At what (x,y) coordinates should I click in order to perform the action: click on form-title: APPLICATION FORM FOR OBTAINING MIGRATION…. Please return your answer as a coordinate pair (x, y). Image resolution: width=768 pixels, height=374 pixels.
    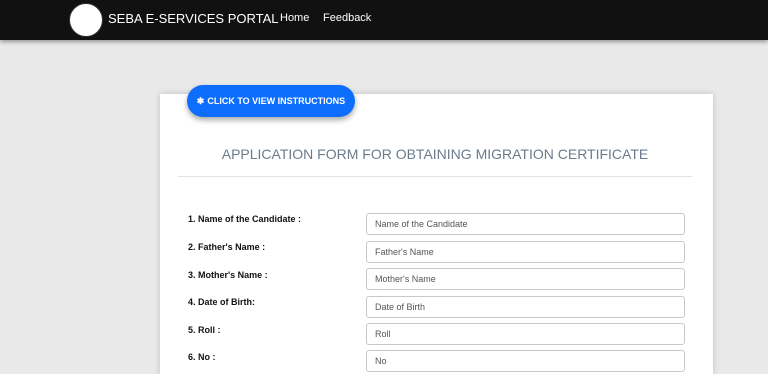
    Looking at the image, I should click on (435, 154).